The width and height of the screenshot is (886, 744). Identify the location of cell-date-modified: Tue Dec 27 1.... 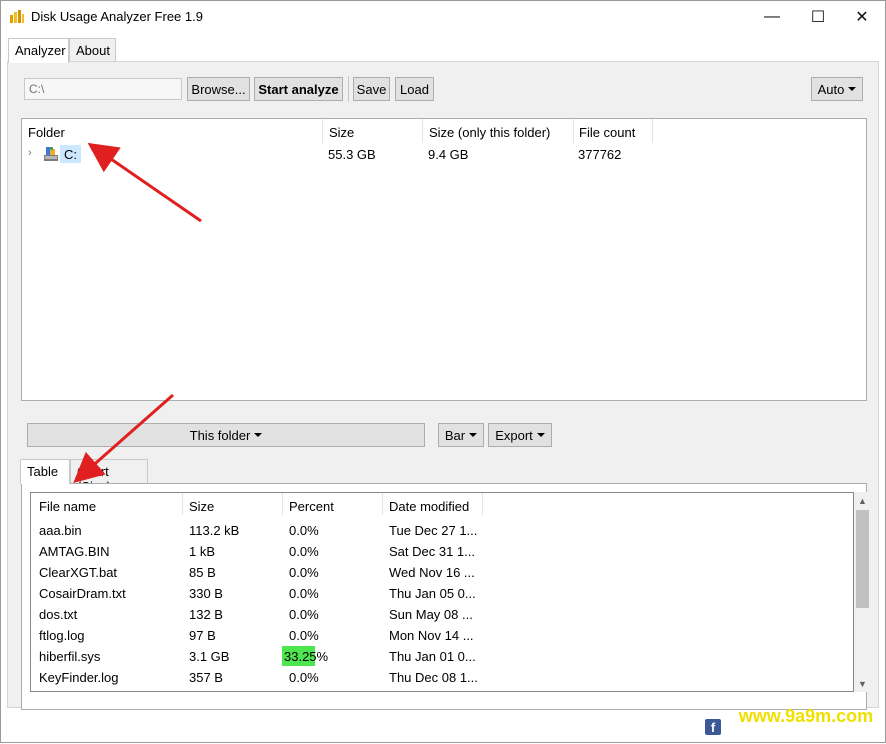
(433, 530).